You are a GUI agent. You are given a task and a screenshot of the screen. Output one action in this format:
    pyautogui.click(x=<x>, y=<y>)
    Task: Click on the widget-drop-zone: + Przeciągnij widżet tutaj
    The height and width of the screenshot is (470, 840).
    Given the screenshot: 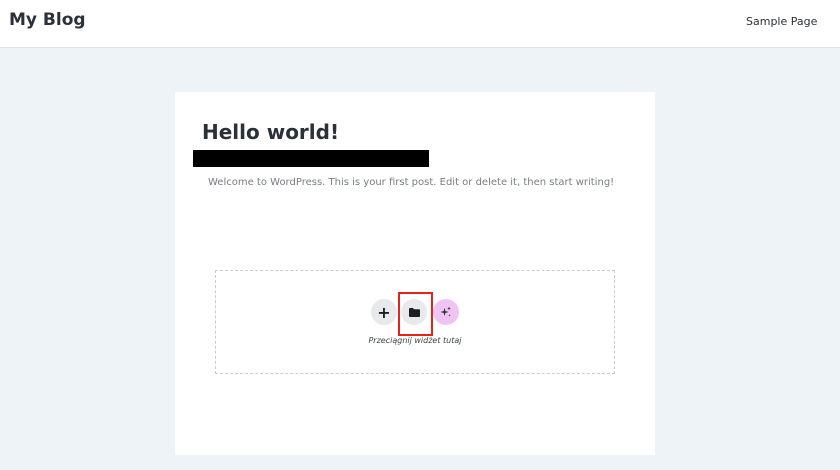 What is the action you would take?
    pyautogui.click(x=415, y=322)
    